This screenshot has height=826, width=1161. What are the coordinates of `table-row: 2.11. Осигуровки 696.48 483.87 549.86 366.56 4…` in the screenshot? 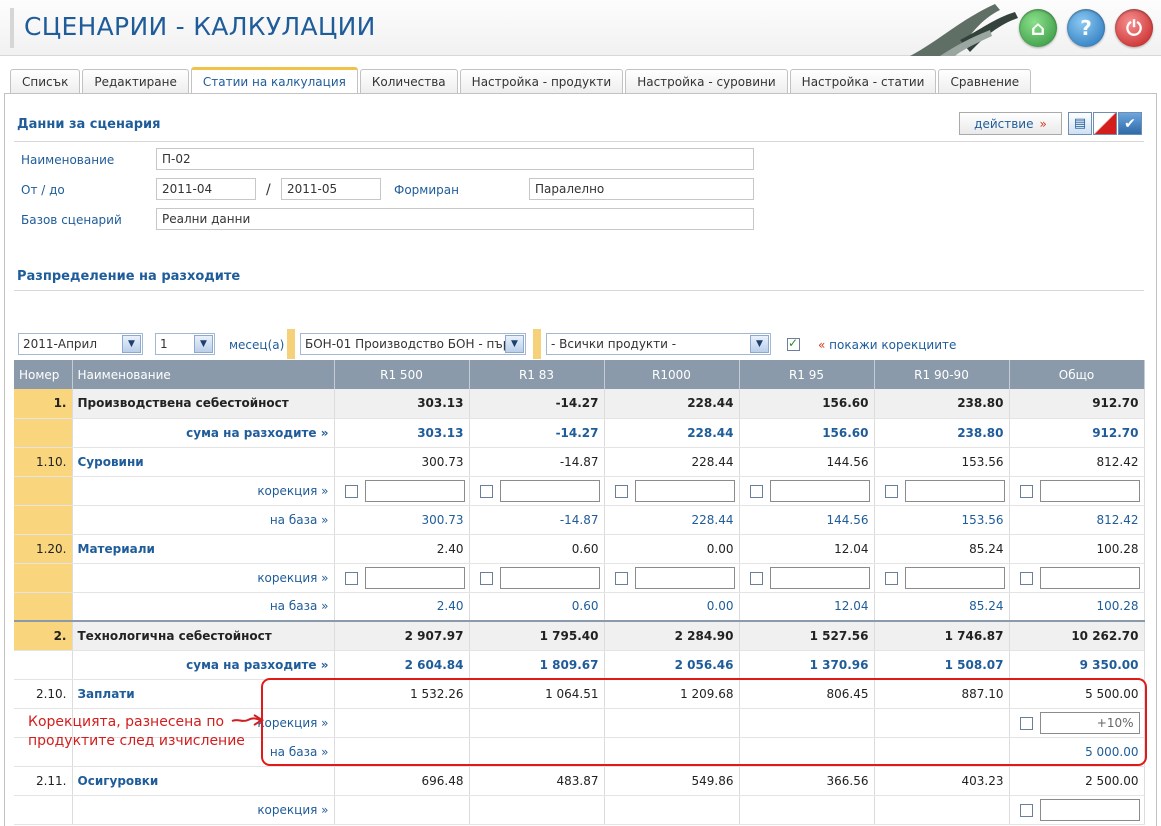 It's located at (579, 781).